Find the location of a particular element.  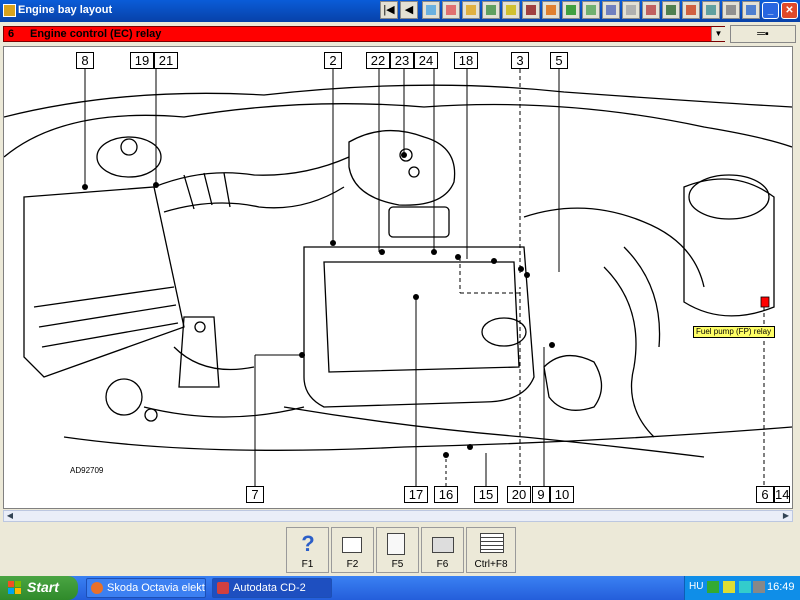

scroll-left-icon: ◀ is located at coordinates (10, 516).